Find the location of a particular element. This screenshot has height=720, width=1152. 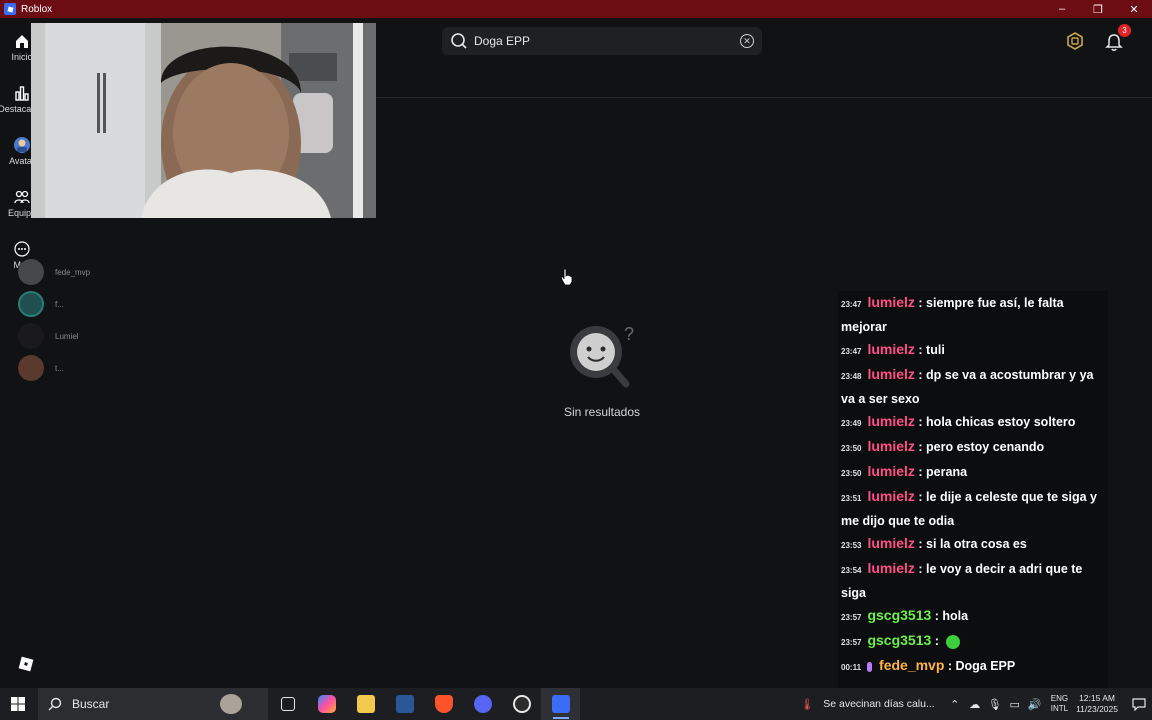

close-button: ✕ is located at coordinates (1134, 9).